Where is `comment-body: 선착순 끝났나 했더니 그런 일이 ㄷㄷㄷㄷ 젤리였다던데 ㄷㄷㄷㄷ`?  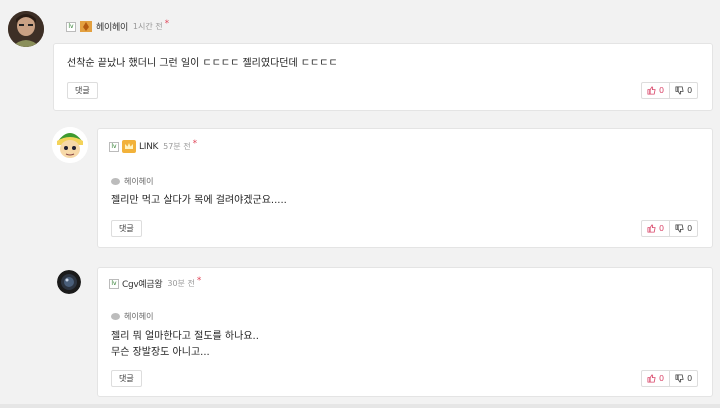 comment-body: 선착순 끝났나 했더니 그런 일이 ㄷㄷㄷㄷ 젤리였다던데 ㄷㄷㄷㄷ is located at coordinates (202, 64).